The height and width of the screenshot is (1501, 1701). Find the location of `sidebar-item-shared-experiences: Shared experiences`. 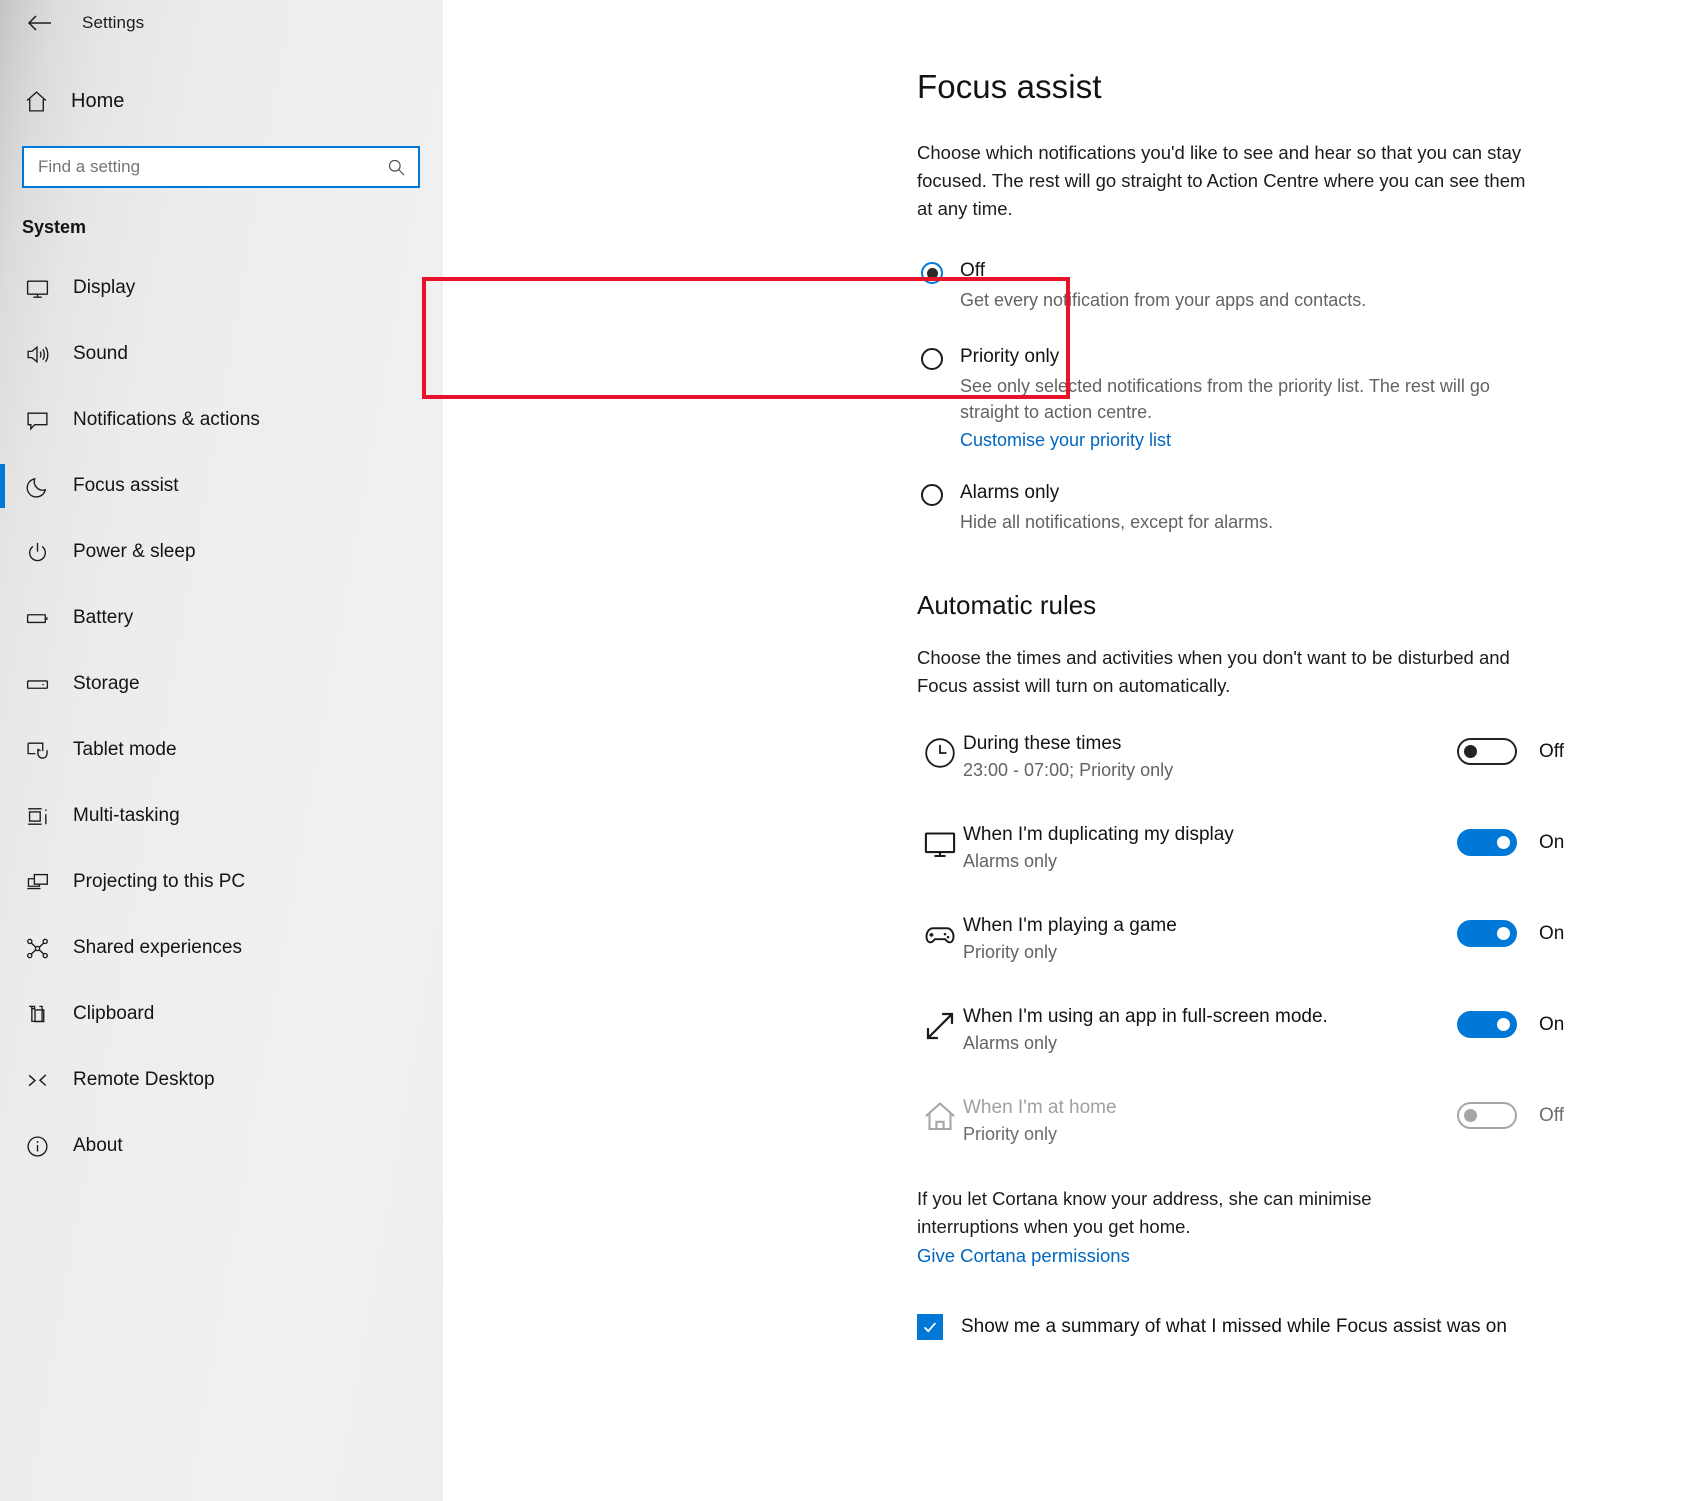

sidebar-item-shared-experiences: Shared experiences is located at coordinates (221, 948).